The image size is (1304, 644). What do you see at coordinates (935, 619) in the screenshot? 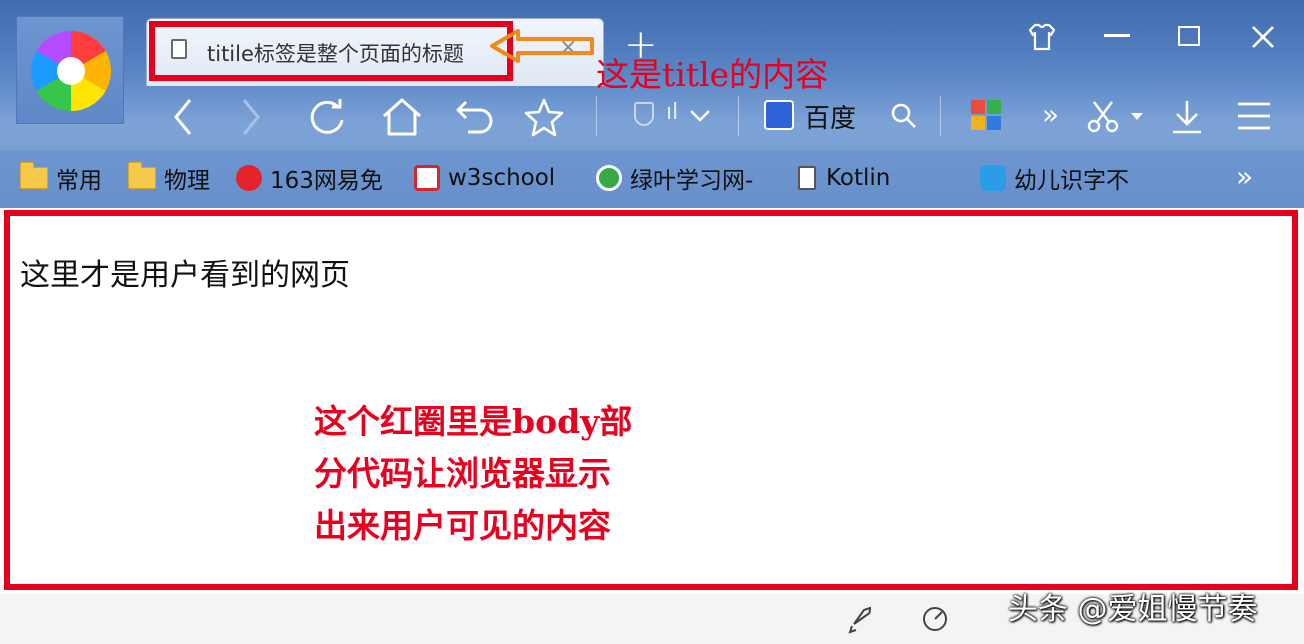
I see `speed-icon` at bounding box center [935, 619].